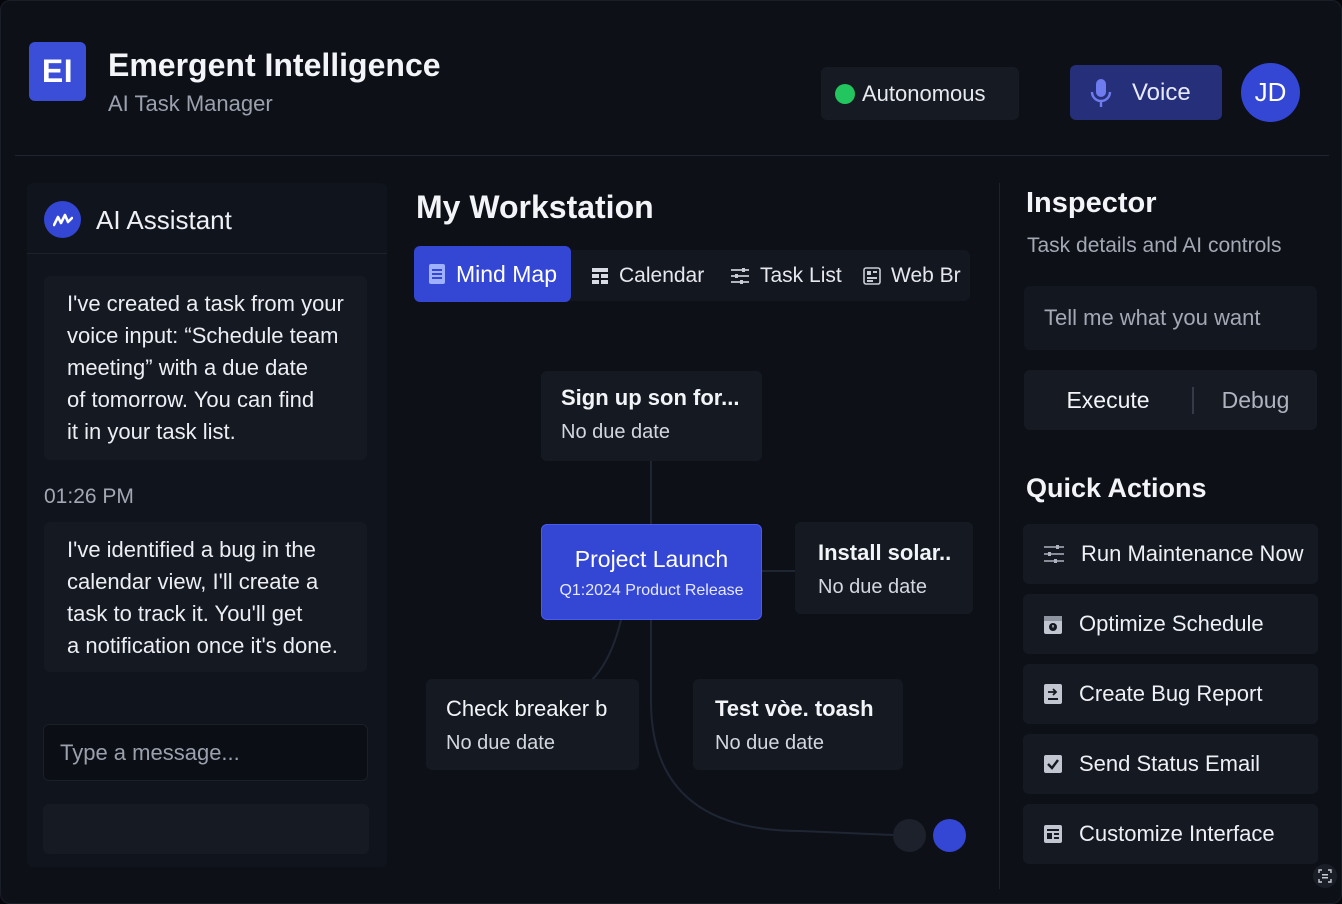 The image size is (1342, 904). Describe the element at coordinates (884, 568) in the screenshot. I see `mindmap-node: Install solar.. No due date` at that location.